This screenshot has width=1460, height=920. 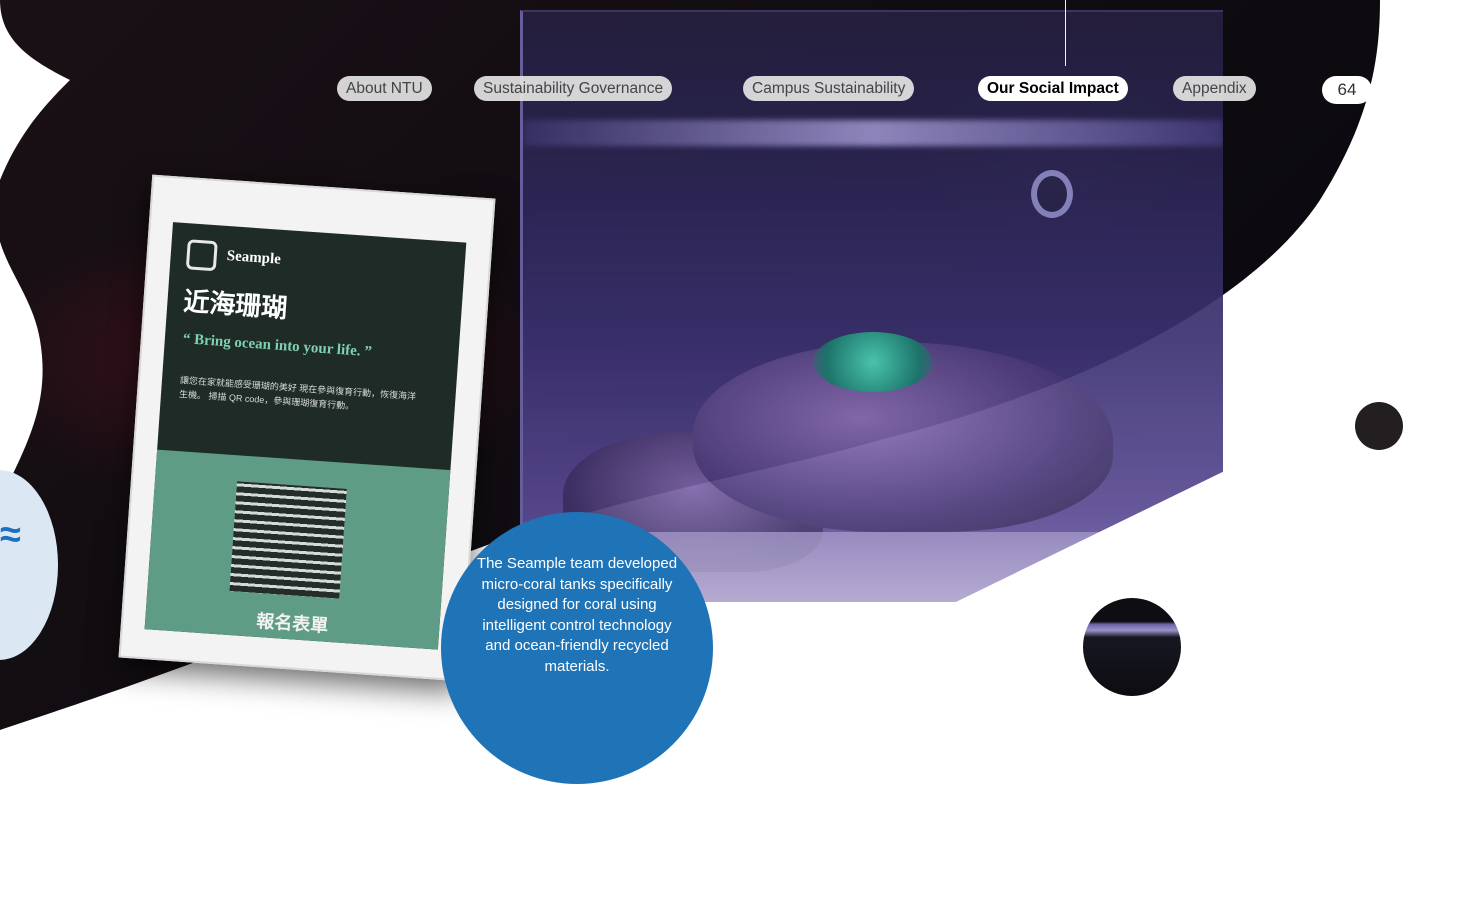 I want to click on sign-chinese-title: 近海珊瑚, so click(x=235, y=306).